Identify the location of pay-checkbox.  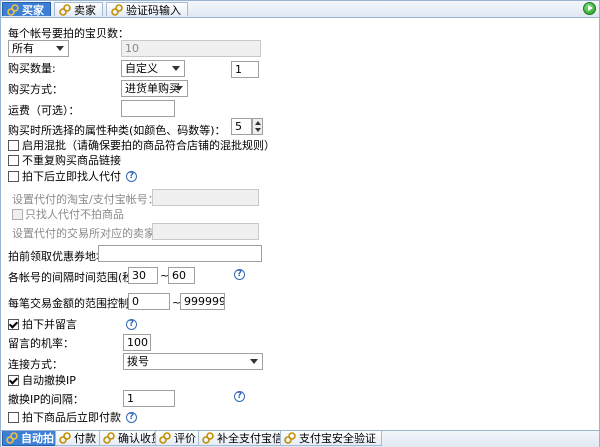
(13, 417).